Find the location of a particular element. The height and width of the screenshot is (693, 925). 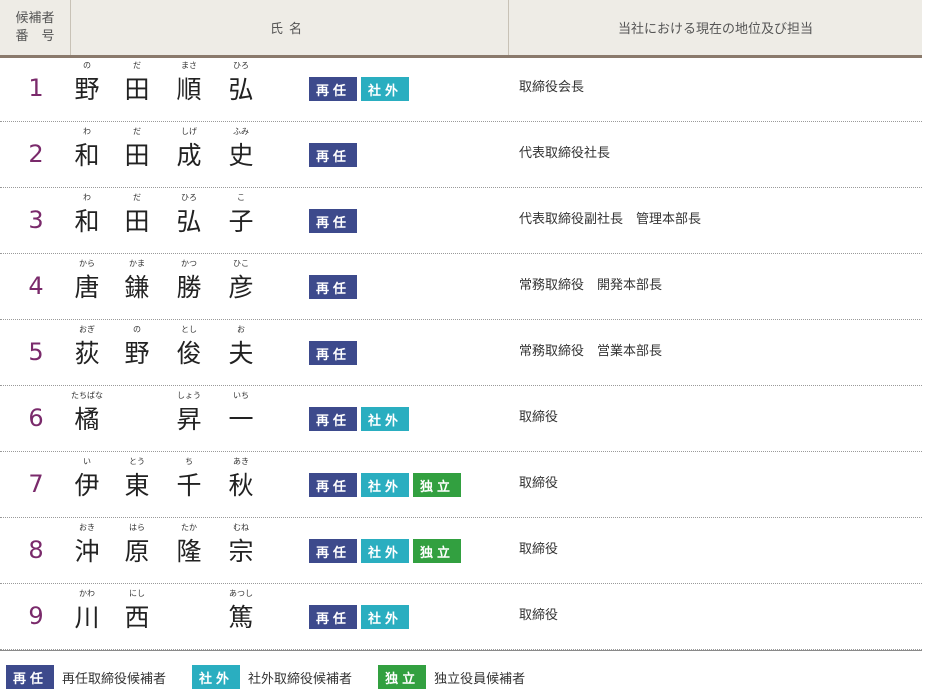

name-kanji: 千 is located at coordinates (189, 485).